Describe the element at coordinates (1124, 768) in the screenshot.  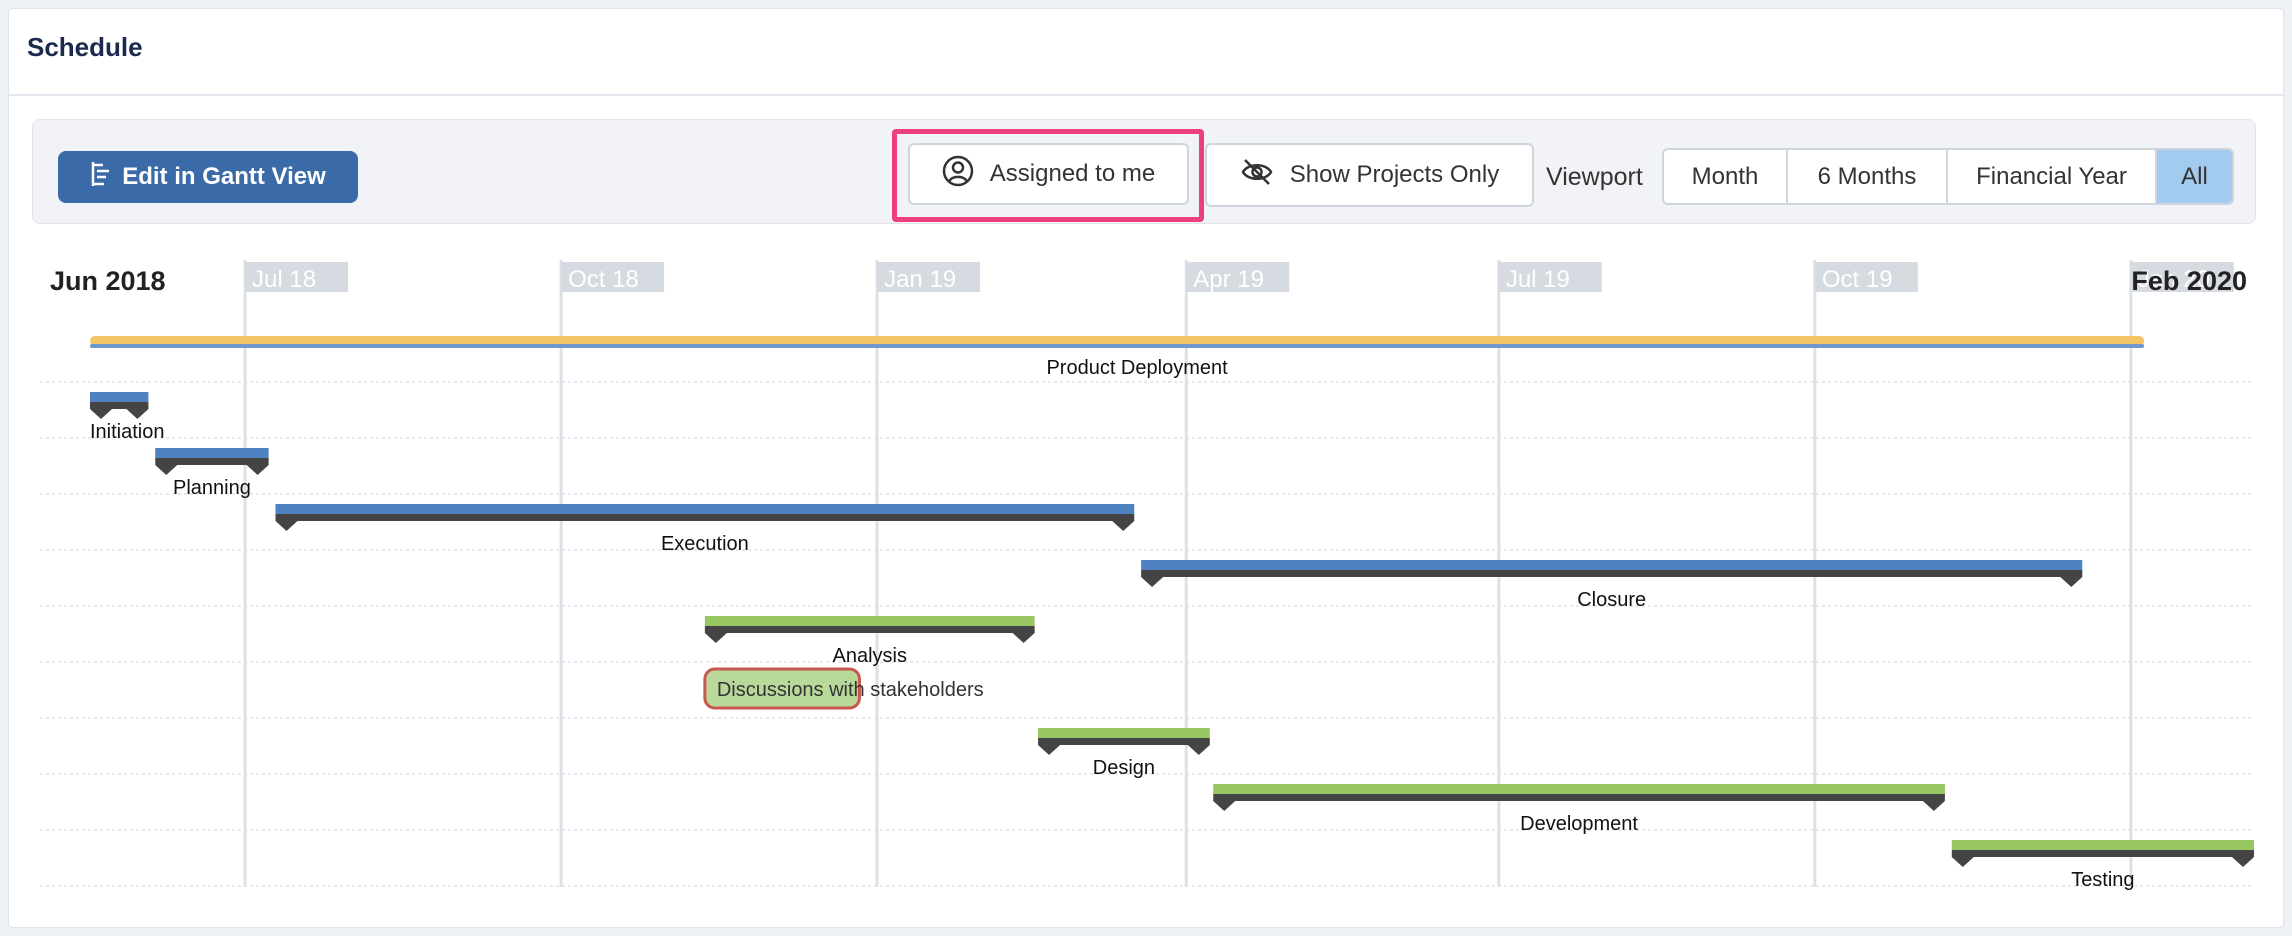
I see `task-label: Design` at that location.